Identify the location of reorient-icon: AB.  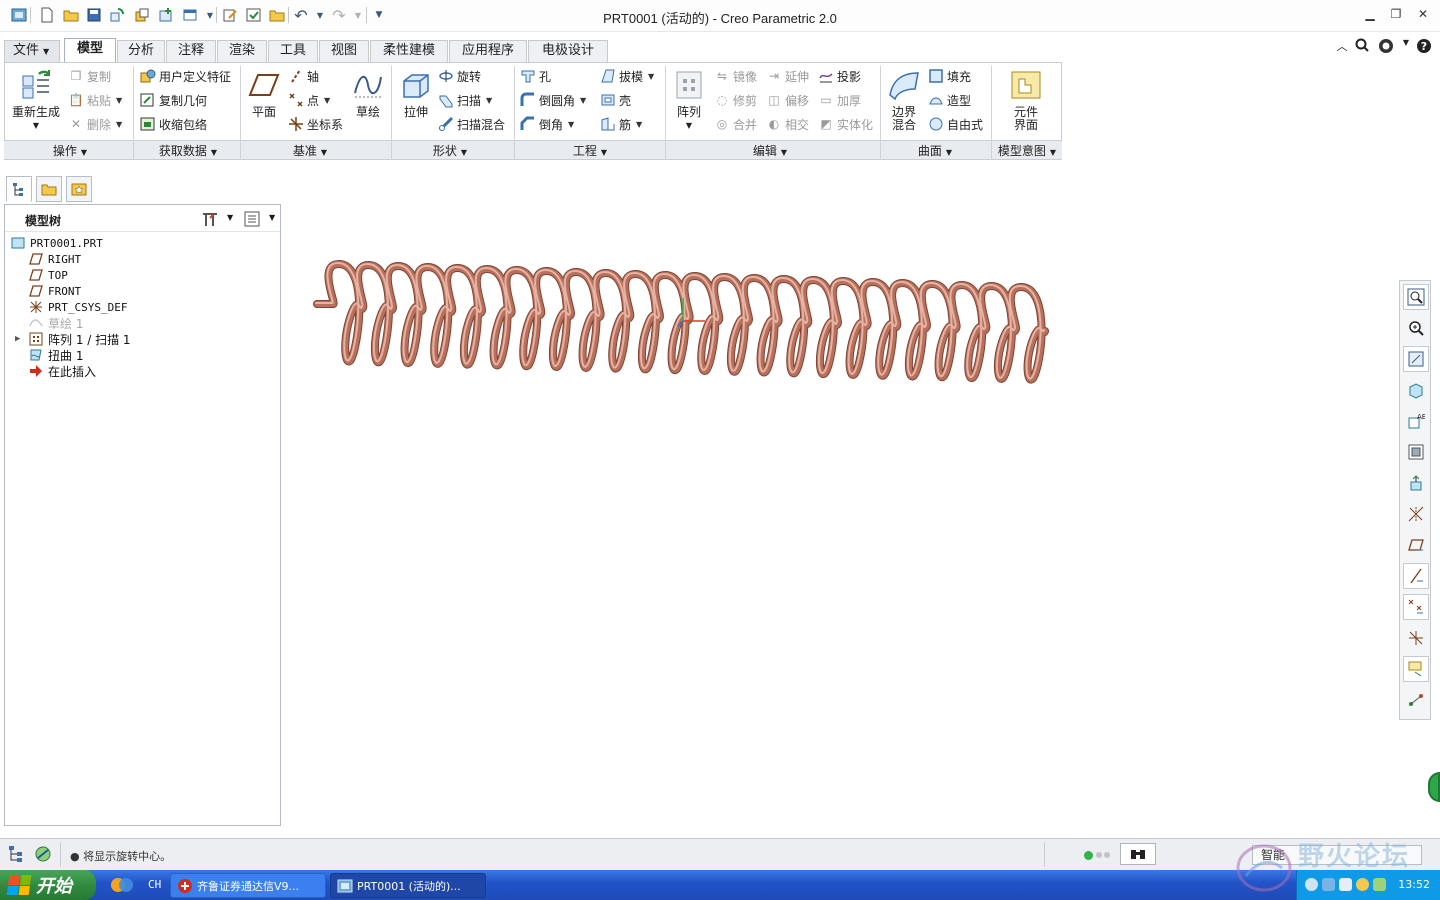
(1416, 421).